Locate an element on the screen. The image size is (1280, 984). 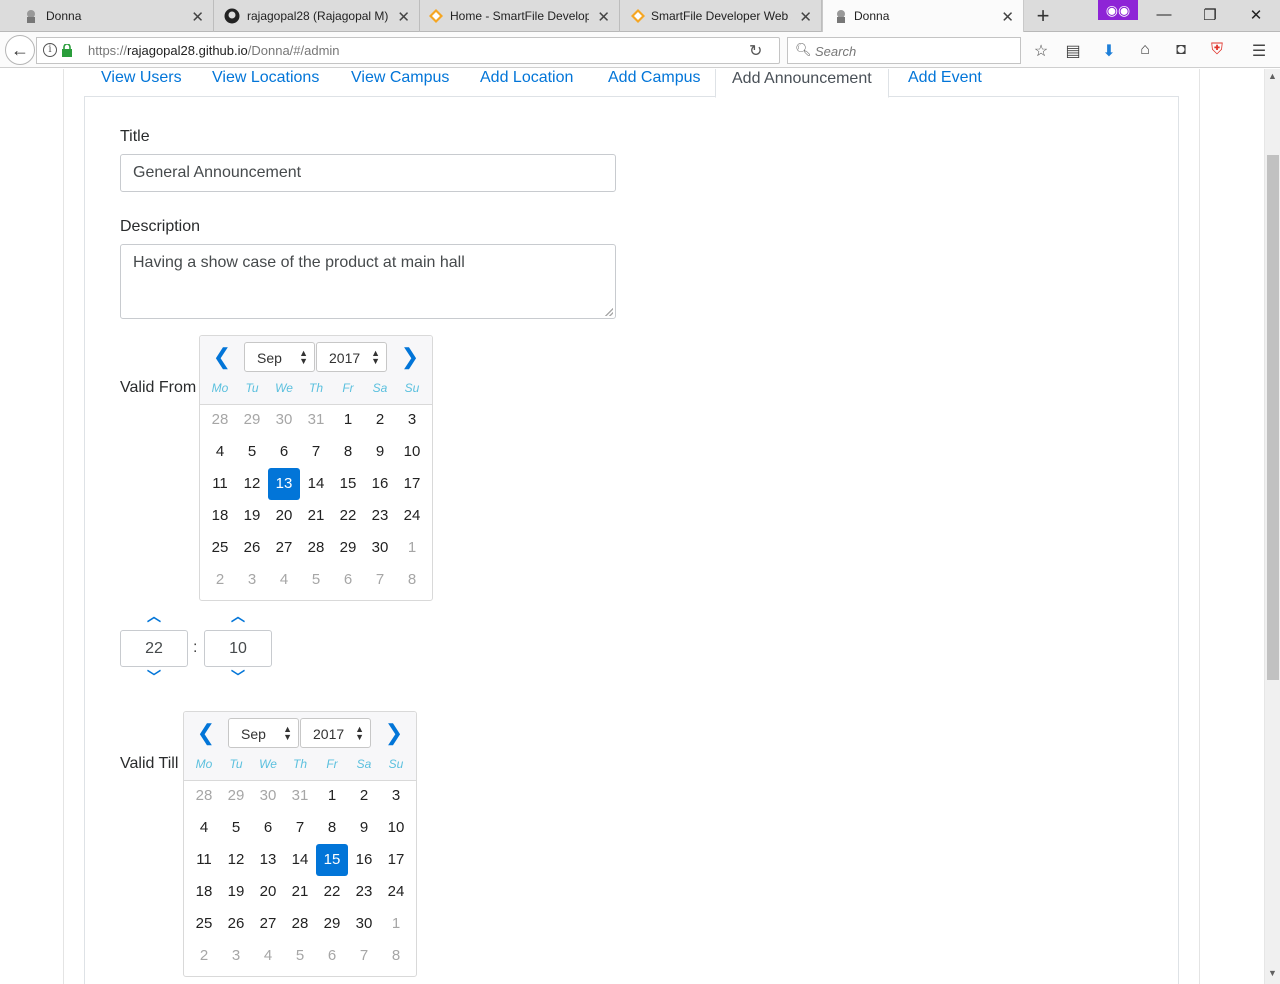
hour-down-chevron-icon: ﹀ is located at coordinates (154, 677).